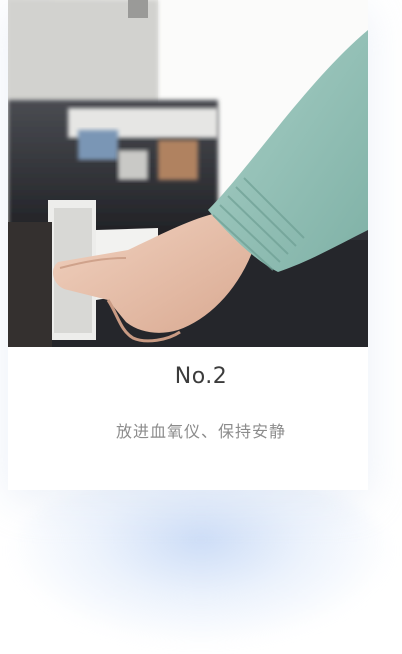 This screenshot has width=402, height=654. What do you see at coordinates (201, 376) in the screenshot?
I see `step-number: No.2` at bounding box center [201, 376].